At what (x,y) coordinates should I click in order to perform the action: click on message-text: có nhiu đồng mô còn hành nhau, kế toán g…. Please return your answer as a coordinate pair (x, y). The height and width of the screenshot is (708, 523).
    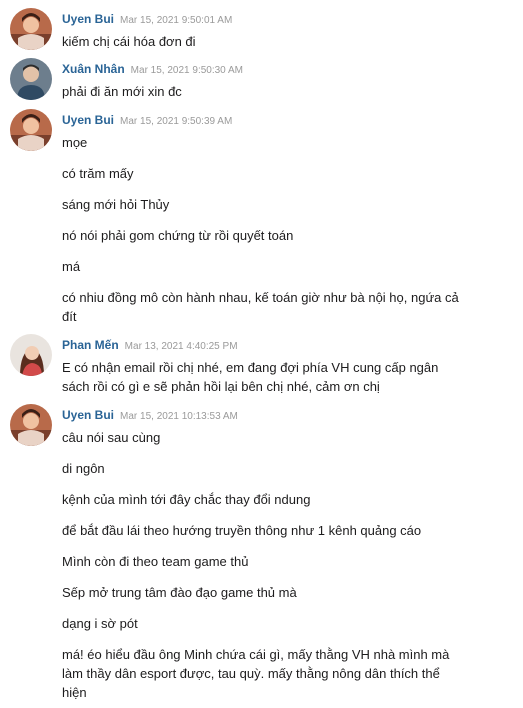
    Looking at the image, I should click on (260, 307).